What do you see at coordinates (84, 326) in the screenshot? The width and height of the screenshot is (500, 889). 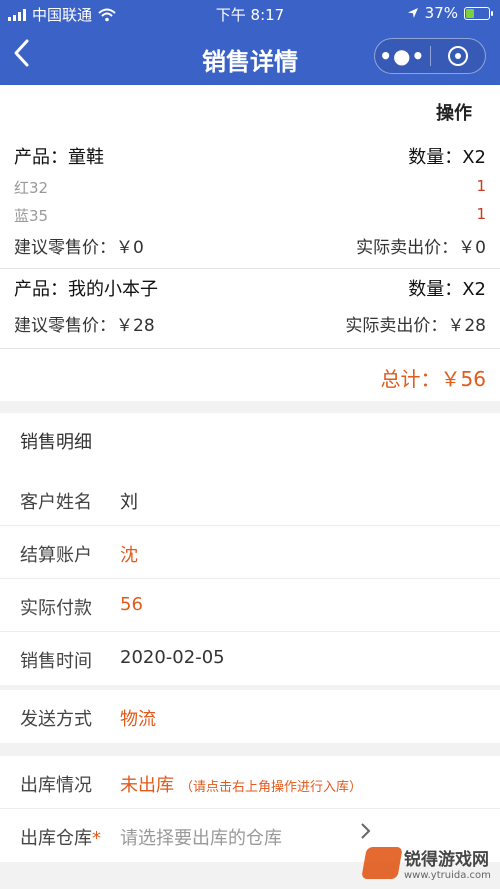 I see `suggested-price: 建议零售价：￥28` at bounding box center [84, 326].